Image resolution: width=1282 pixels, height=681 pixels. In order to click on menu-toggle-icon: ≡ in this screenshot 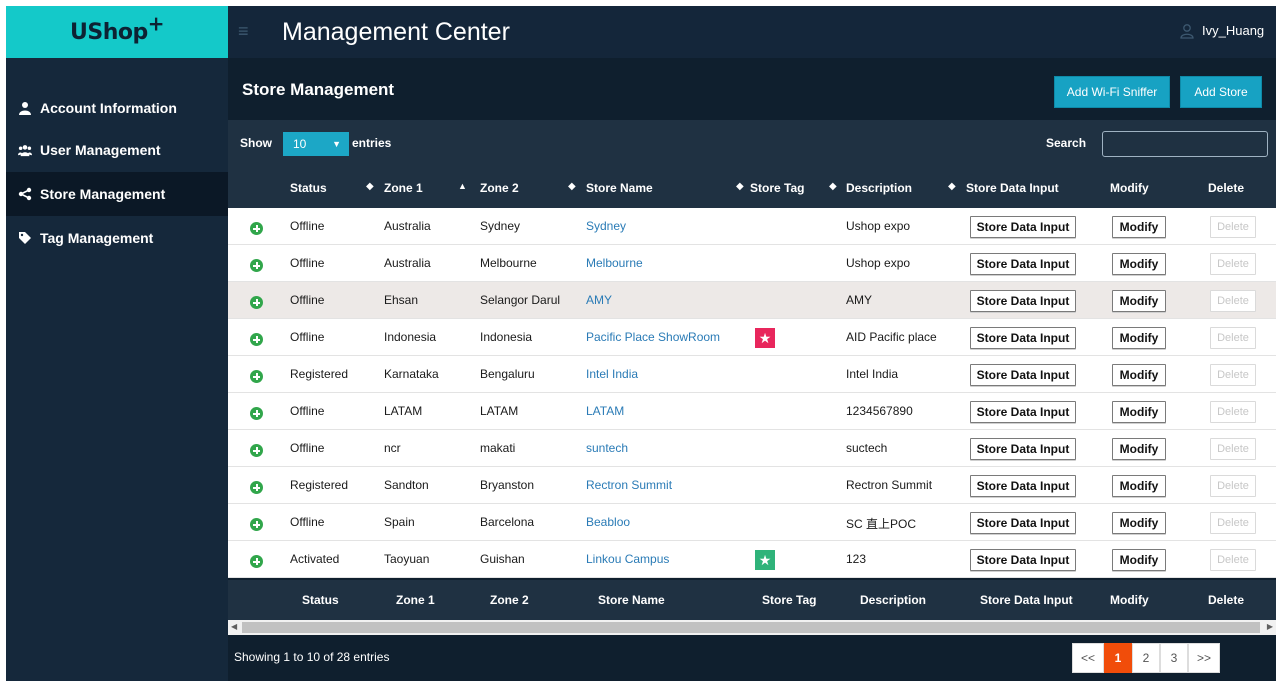, I will do `click(243, 31)`.